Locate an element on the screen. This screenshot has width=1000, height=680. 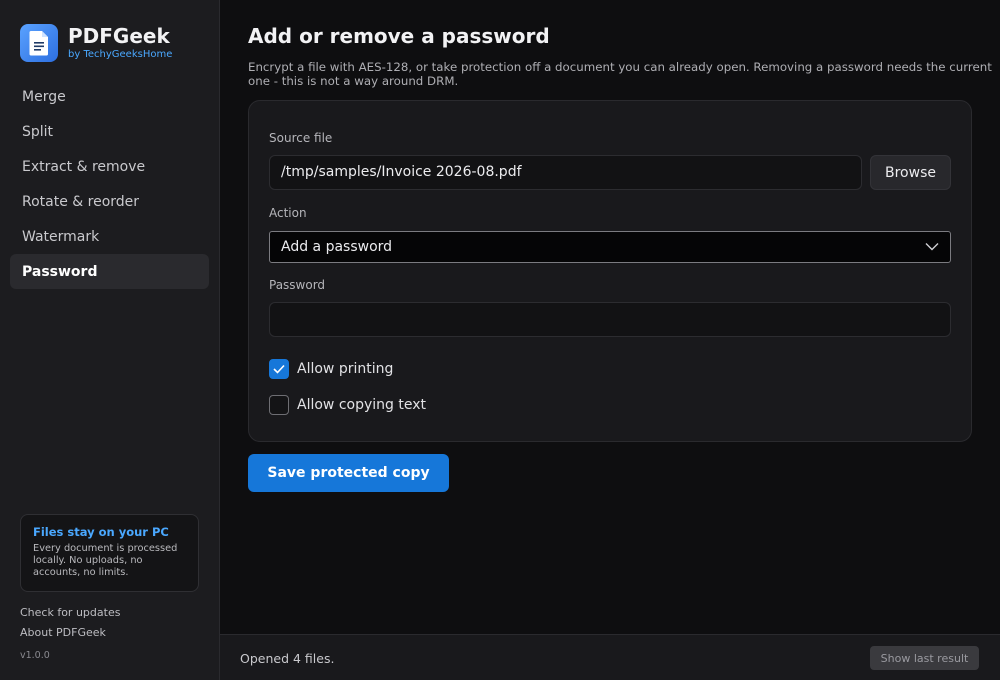
allow-copying-label: Allow copying text is located at coordinates (361, 405).